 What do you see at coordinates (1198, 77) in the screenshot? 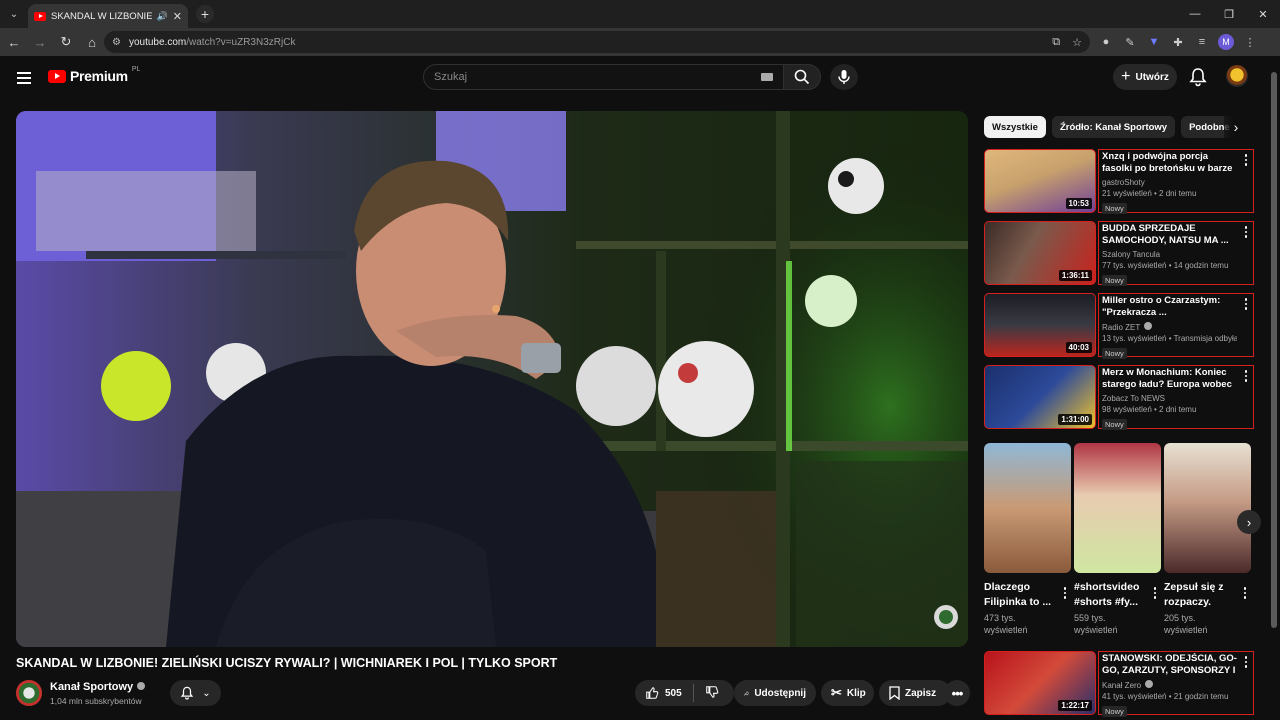
I see `notifications-bell-icon` at bounding box center [1198, 77].